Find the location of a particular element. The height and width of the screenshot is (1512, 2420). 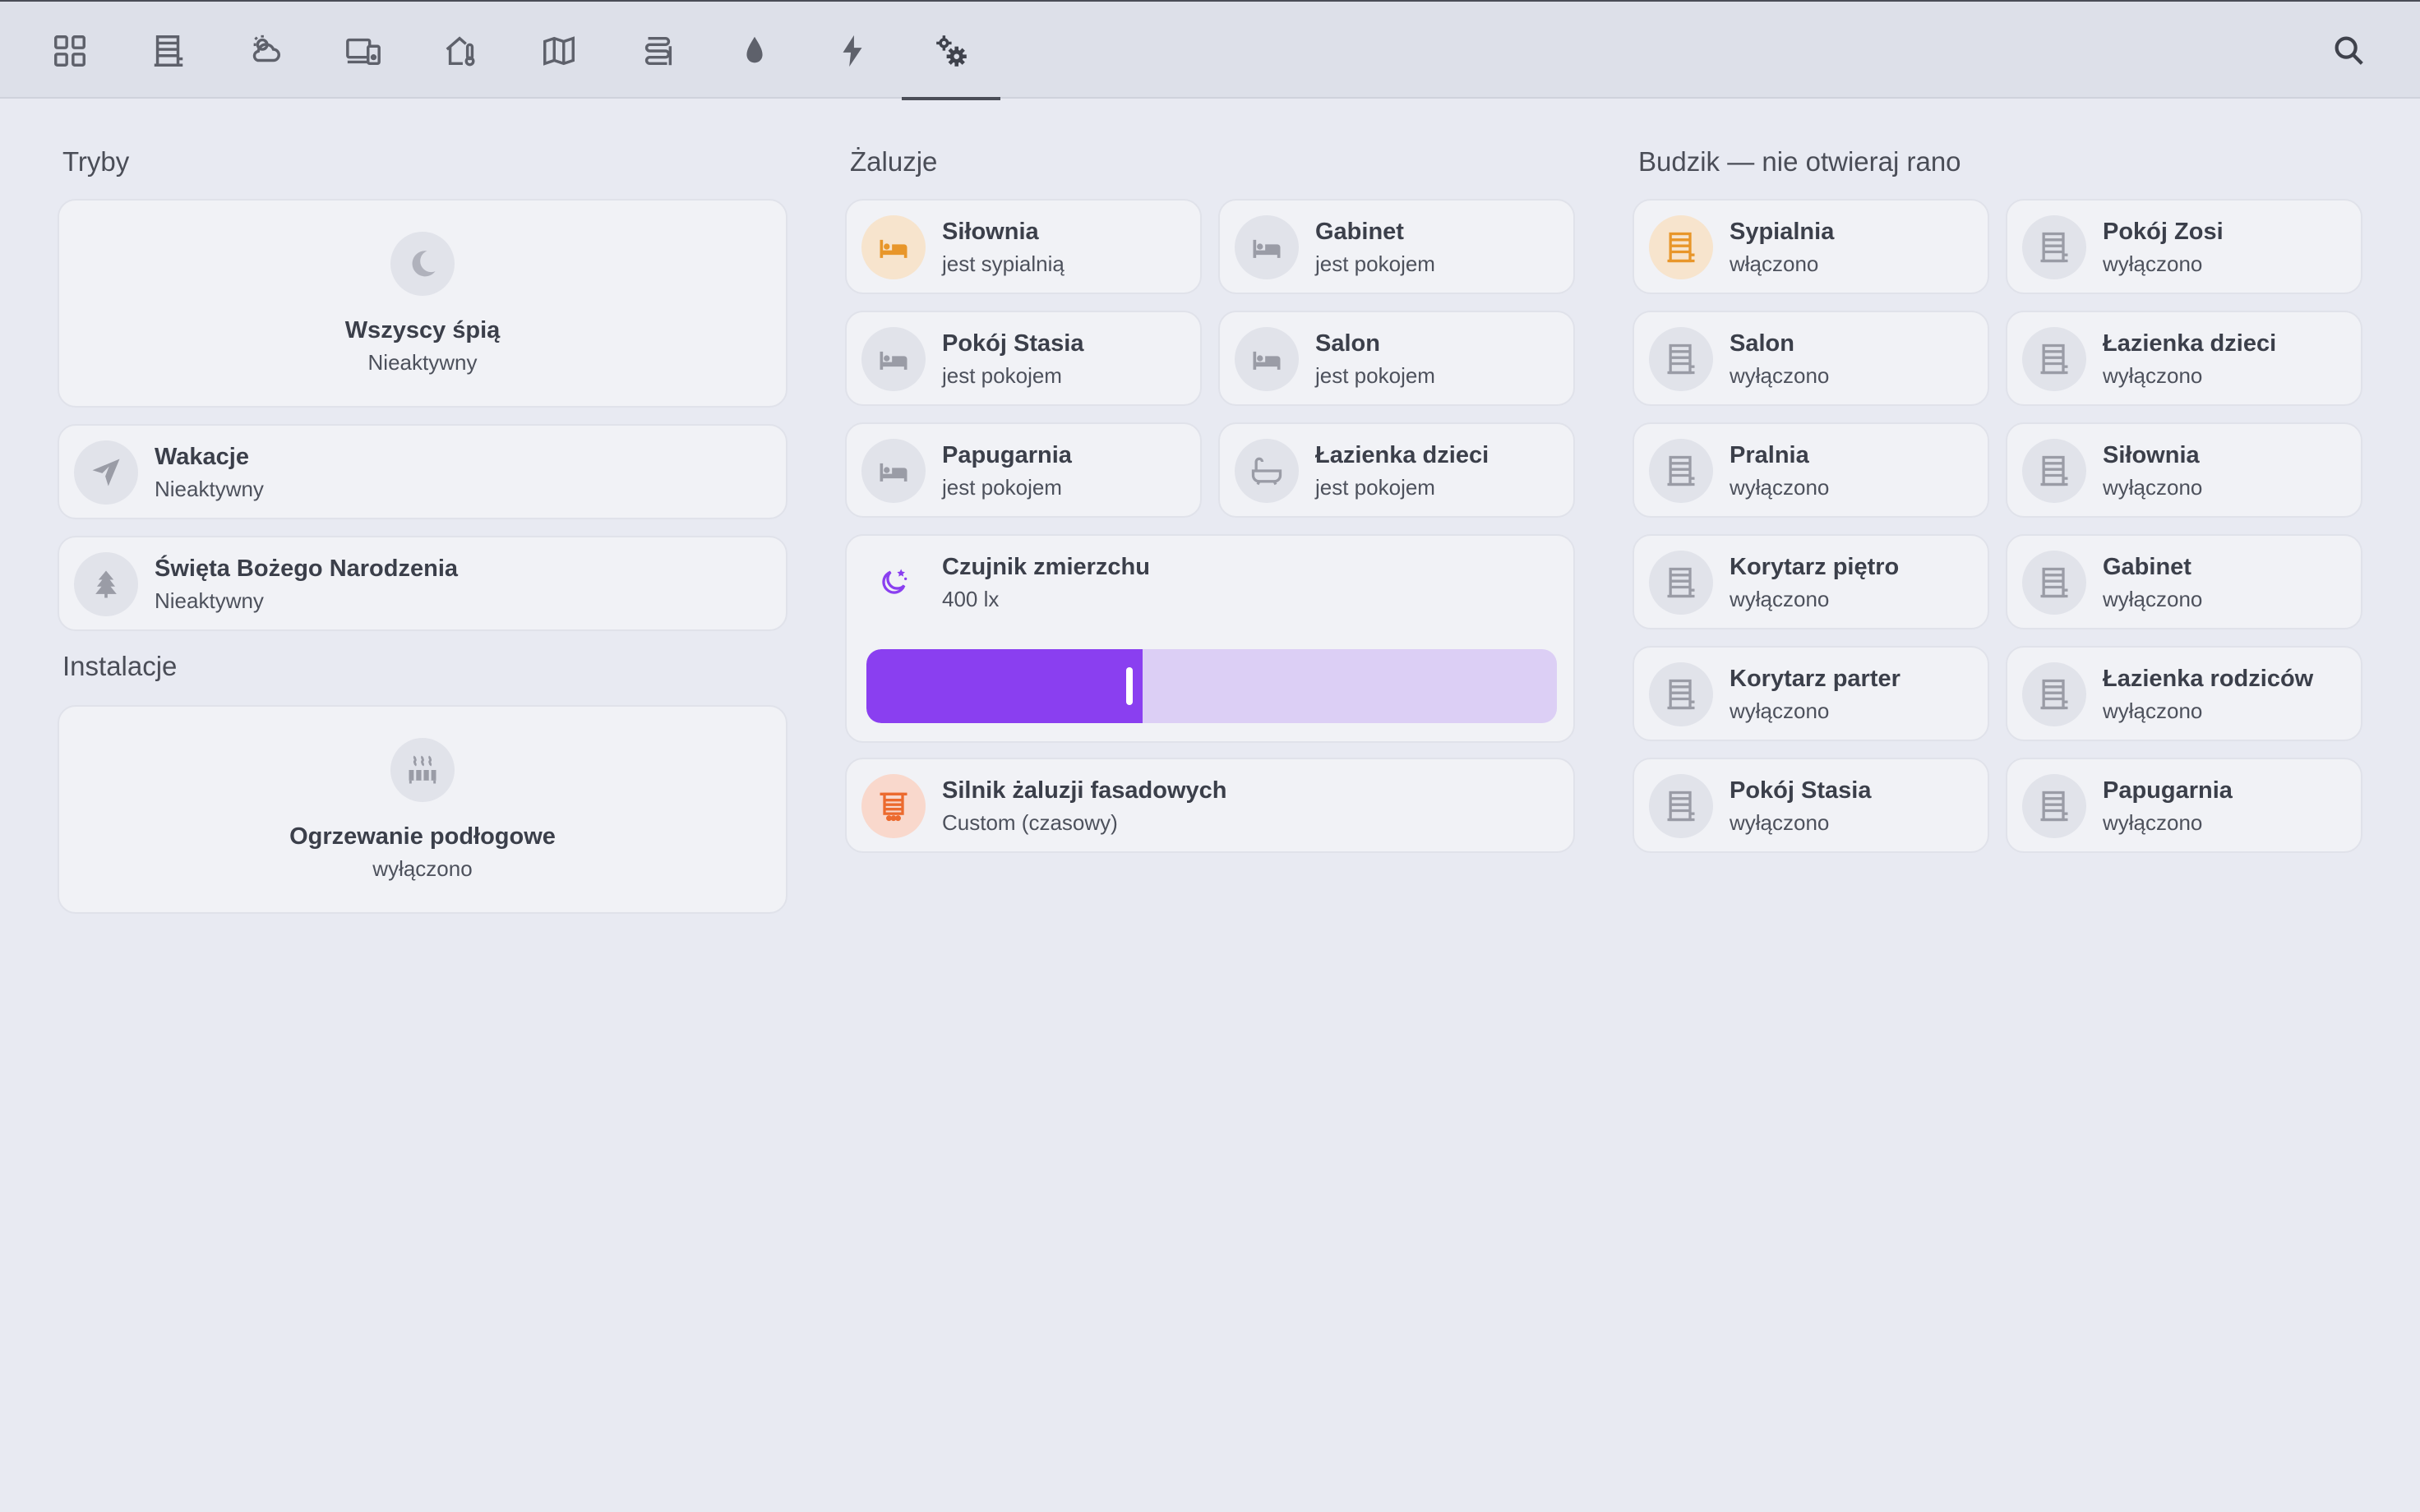

home-thermometer-icon is located at coordinates (460, 51).